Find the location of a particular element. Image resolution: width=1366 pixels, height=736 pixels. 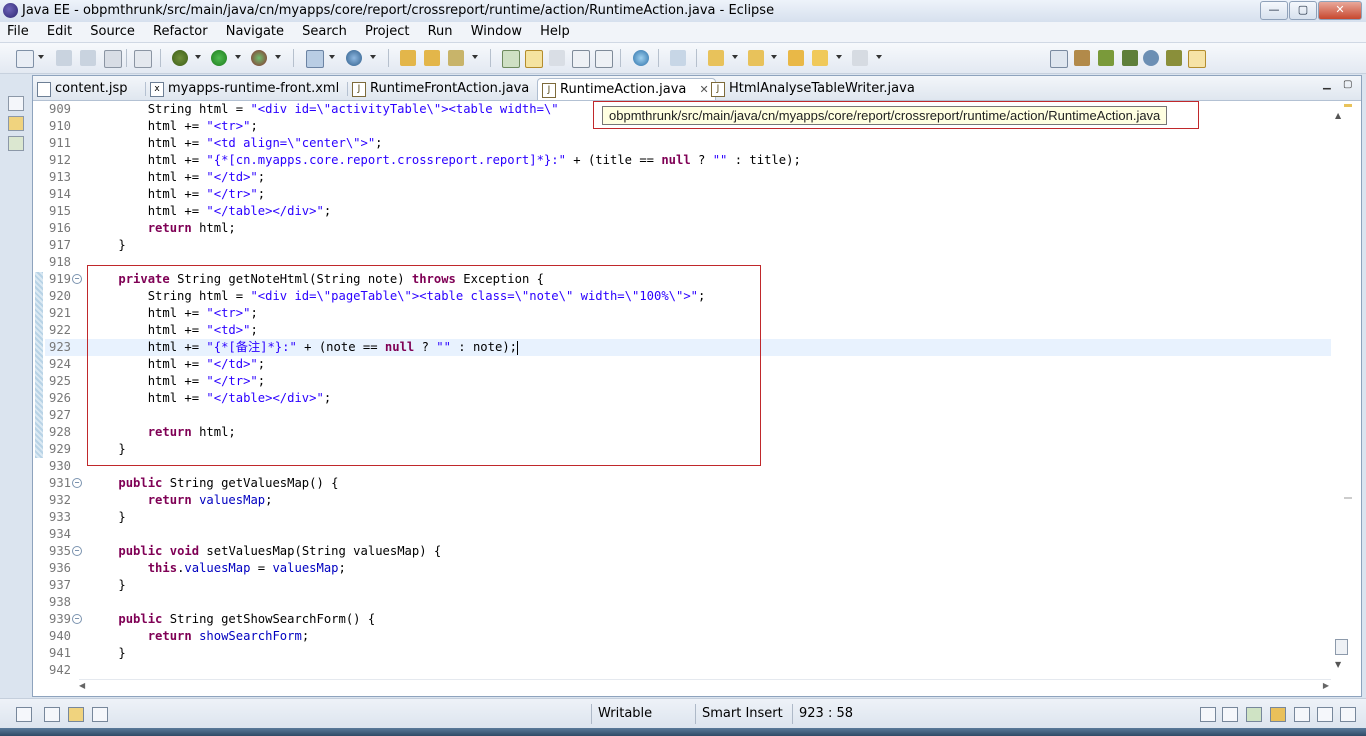

code-line: 940 return showSearchForm; is located at coordinates (688, 636).